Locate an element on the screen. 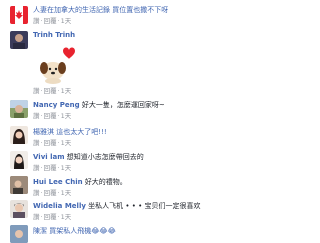  puppy-heart-sticker is located at coordinates (55, 64).